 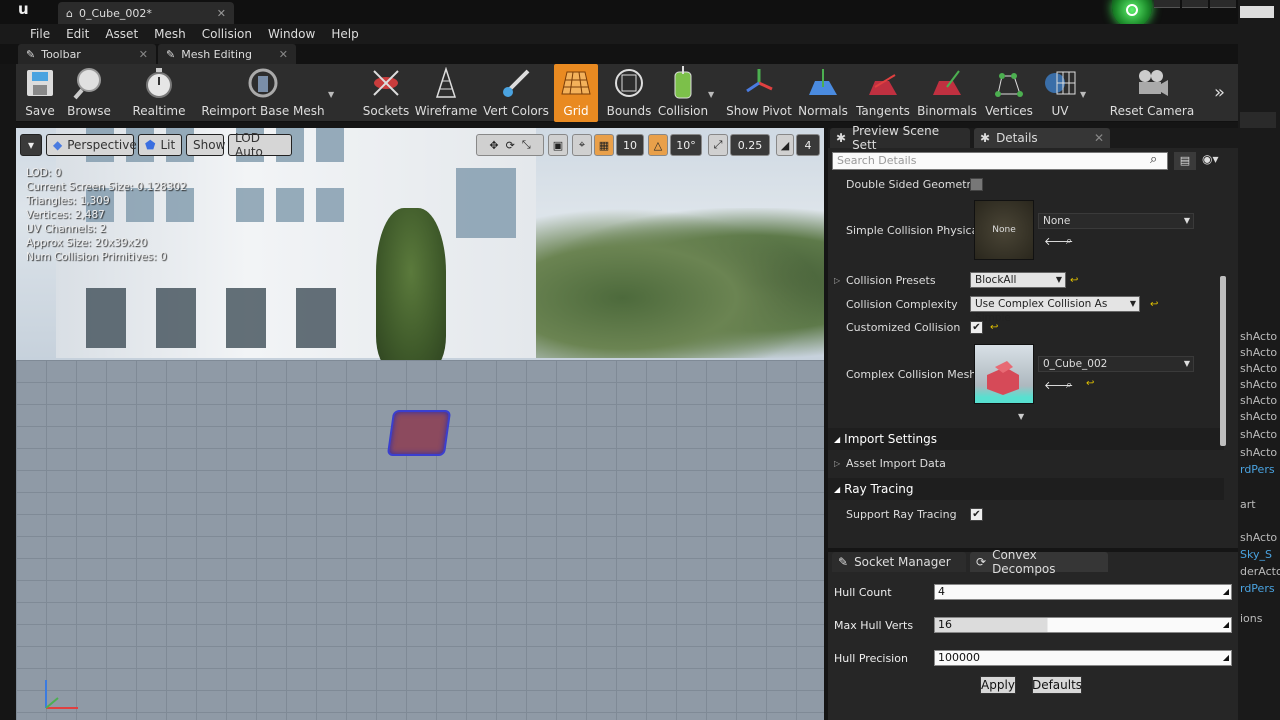 What do you see at coordinates (998, 685) in the screenshot?
I see `apply-button: Apply` at bounding box center [998, 685].